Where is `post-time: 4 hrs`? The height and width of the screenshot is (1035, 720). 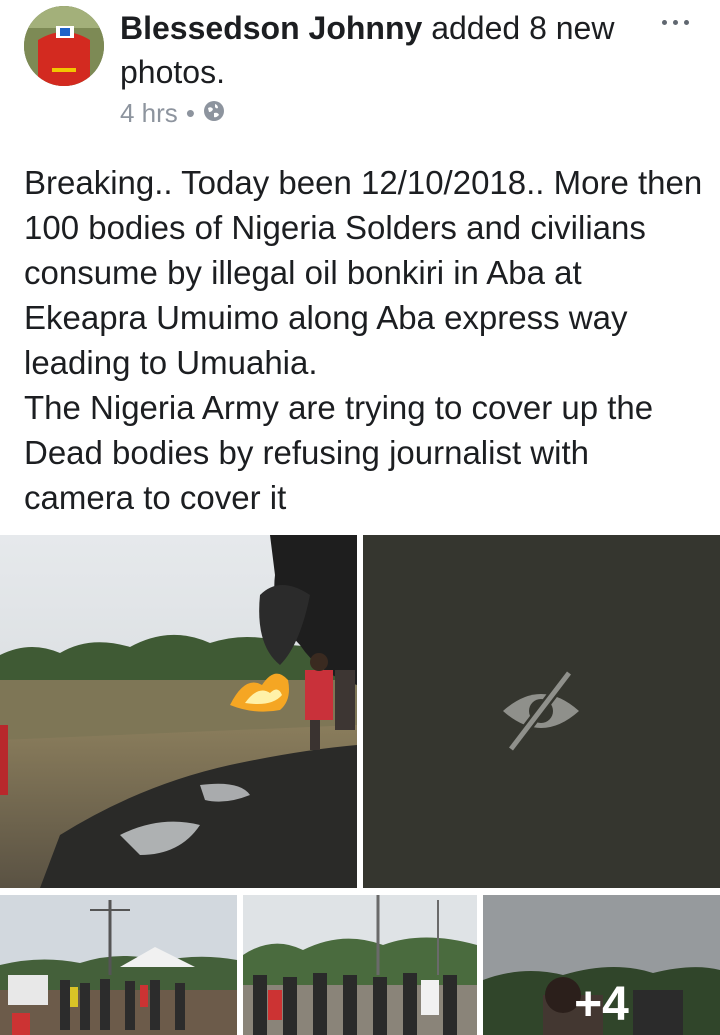
post-time: 4 hrs is located at coordinates (149, 113).